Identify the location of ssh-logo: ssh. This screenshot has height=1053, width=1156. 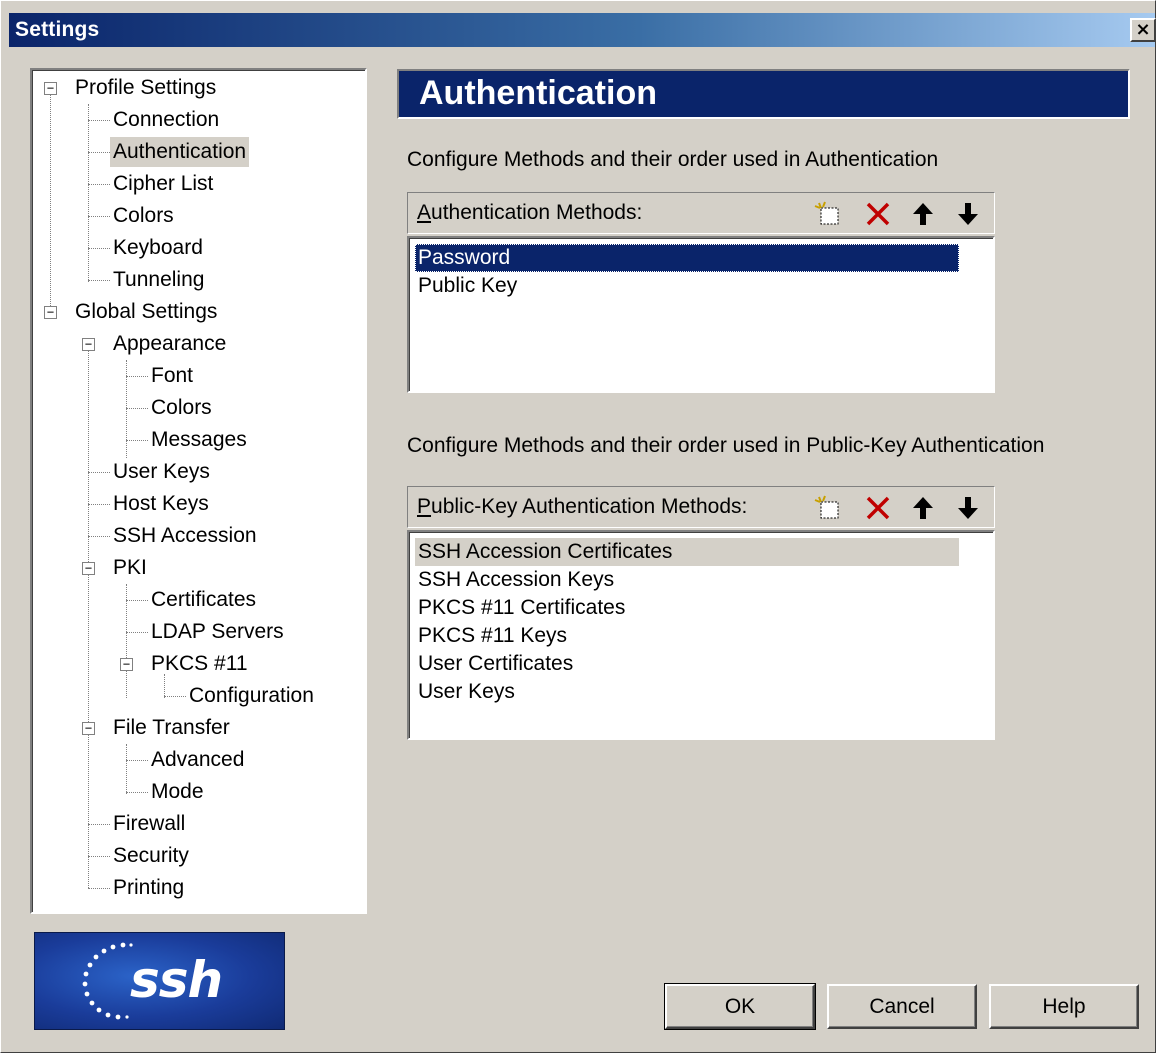
(159, 981).